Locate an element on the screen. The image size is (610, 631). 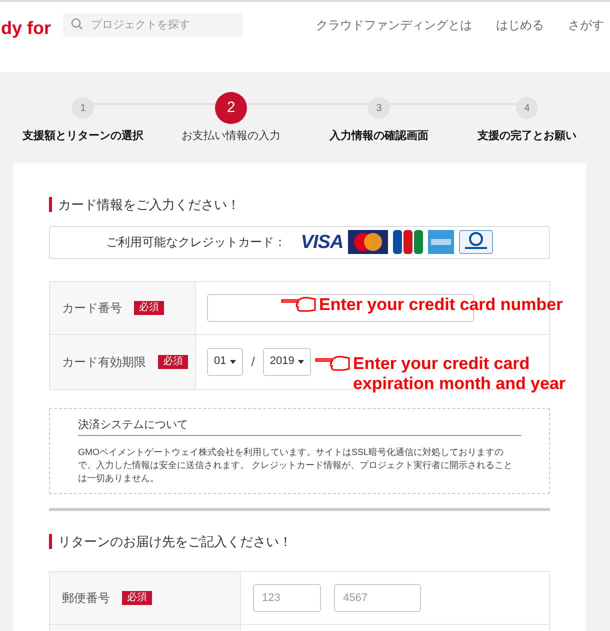
field-label: 郵便番号 is located at coordinates (86, 598).